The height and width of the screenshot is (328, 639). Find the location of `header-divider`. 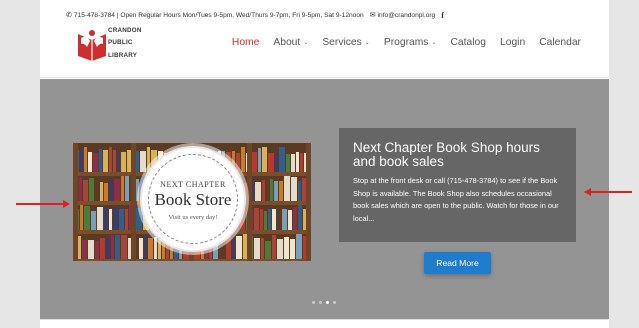

header-divider is located at coordinates (324, 77).